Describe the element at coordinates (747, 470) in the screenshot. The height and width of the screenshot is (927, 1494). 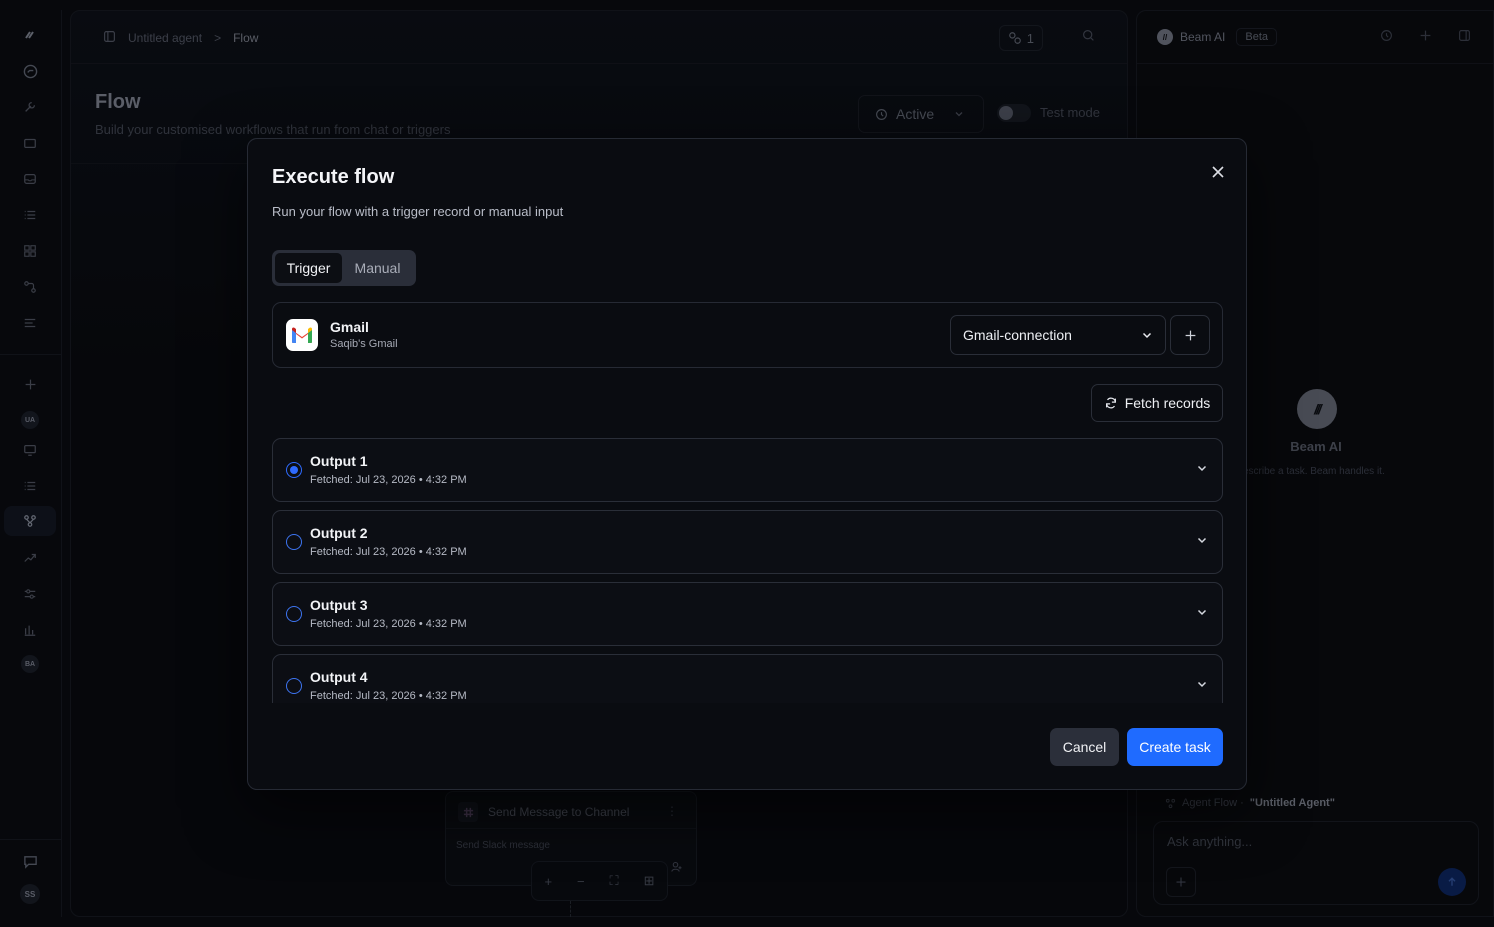
I see `output-item: Output 1 Fetched: Jul 23, 2026 • 4:32 PM` at that location.